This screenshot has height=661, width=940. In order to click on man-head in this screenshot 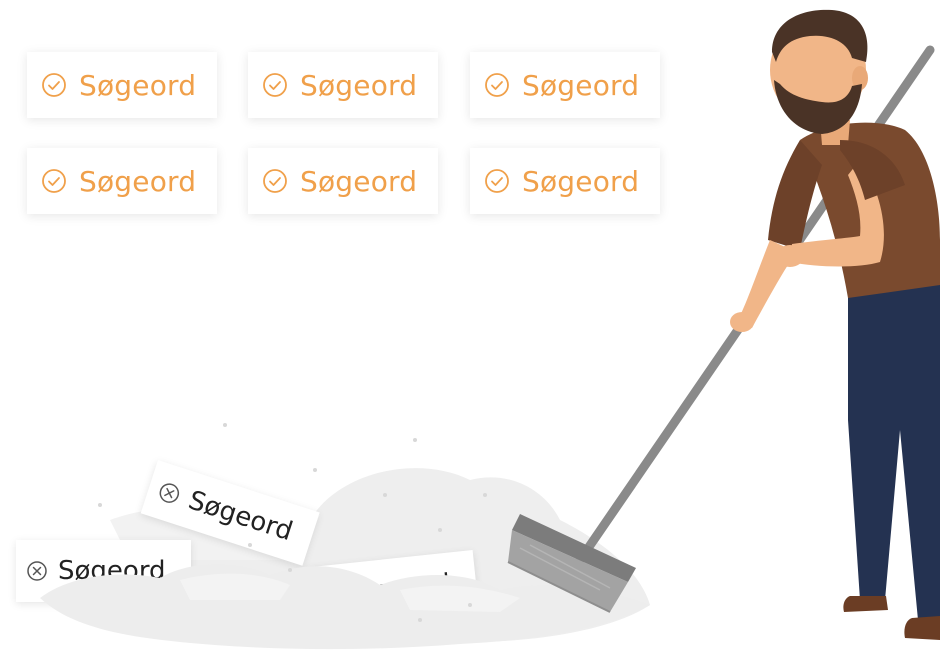, I will do `click(819, 71)`.